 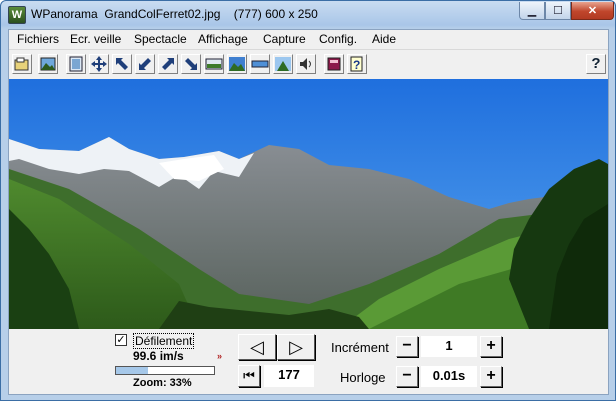 What do you see at coordinates (592, 11) in the screenshot?
I see `close-button: ✕` at bounding box center [592, 11].